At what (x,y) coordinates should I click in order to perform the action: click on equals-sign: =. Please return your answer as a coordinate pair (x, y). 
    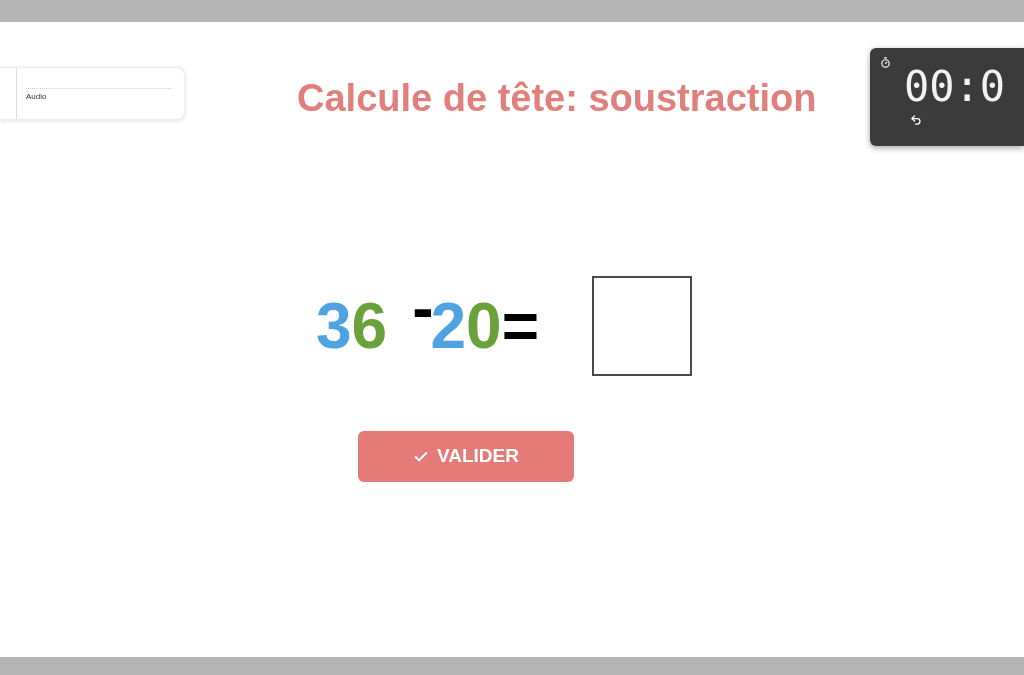
    Looking at the image, I should click on (520, 326).